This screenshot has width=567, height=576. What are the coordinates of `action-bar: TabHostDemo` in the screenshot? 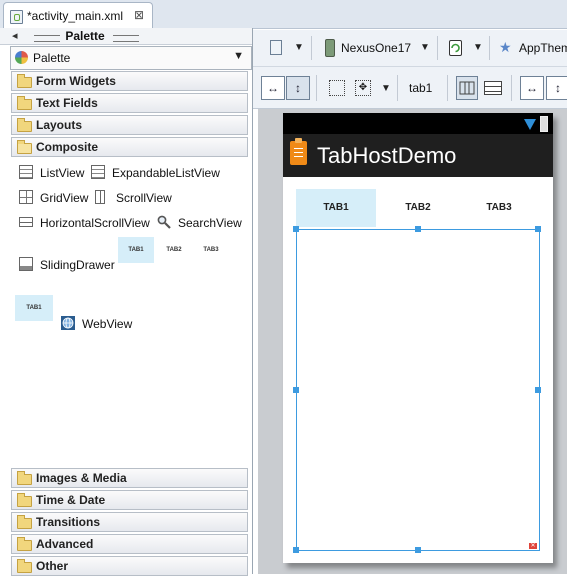 It's located at (418, 155).